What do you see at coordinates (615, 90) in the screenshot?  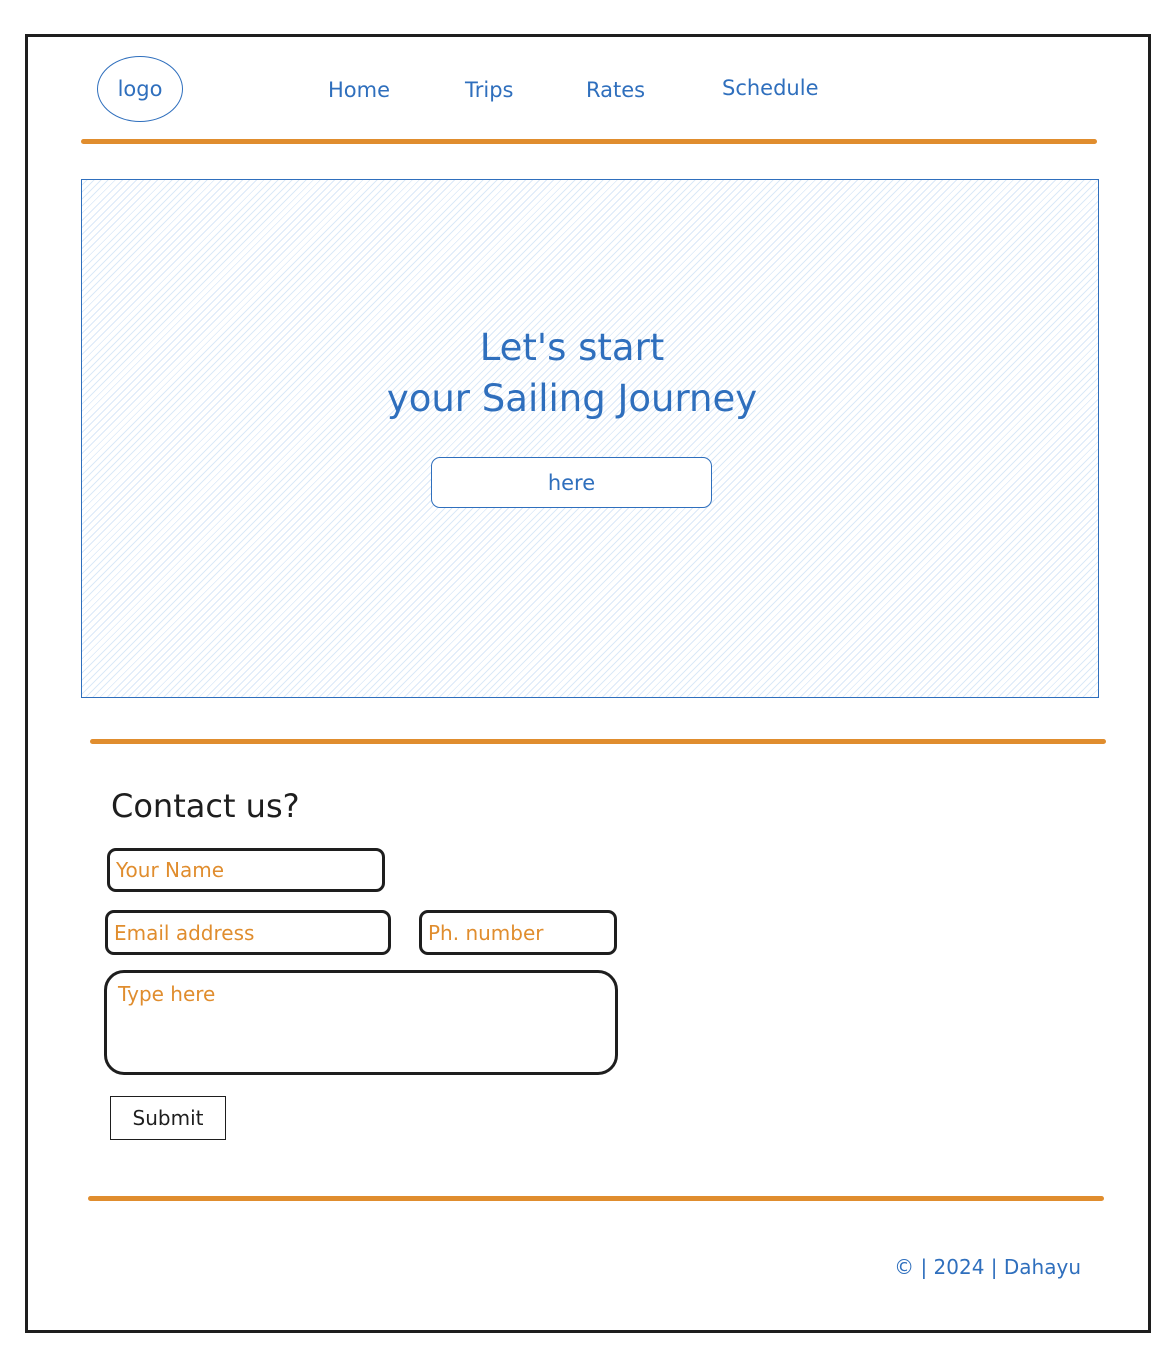 I see `nav-rates-link: Rates` at bounding box center [615, 90].